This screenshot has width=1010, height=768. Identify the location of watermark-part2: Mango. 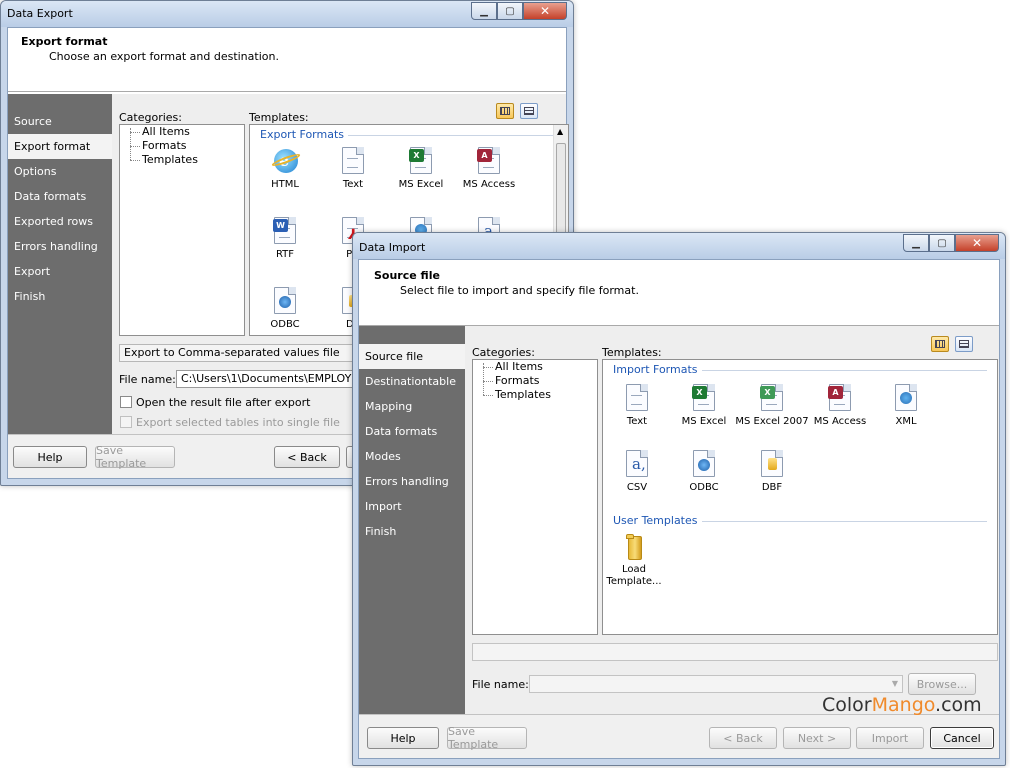
(903, 705).